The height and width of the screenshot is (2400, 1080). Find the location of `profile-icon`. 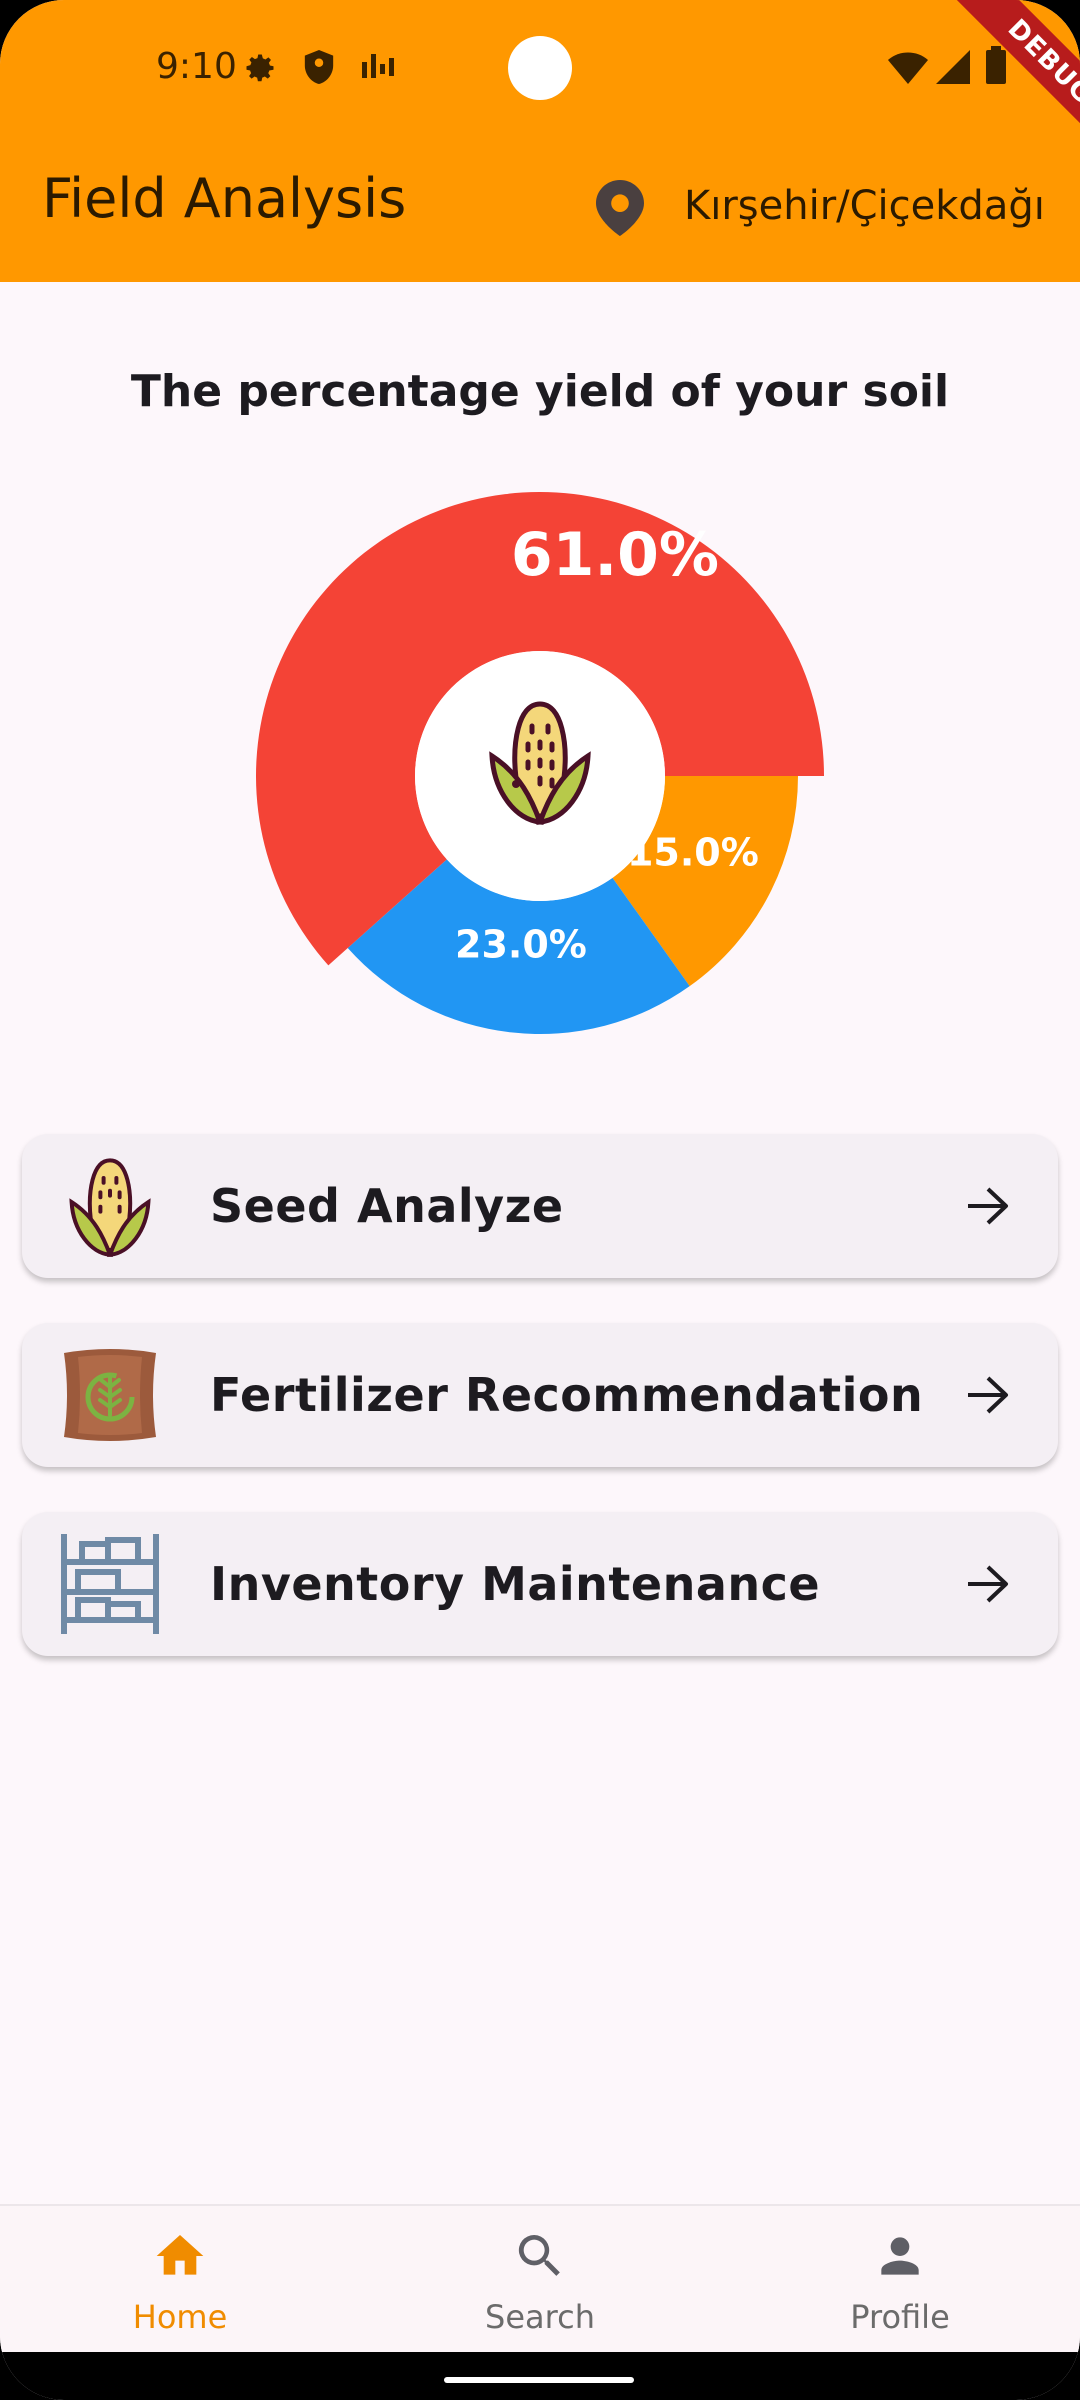

profile-icon is located at coordinates (900, 2256).